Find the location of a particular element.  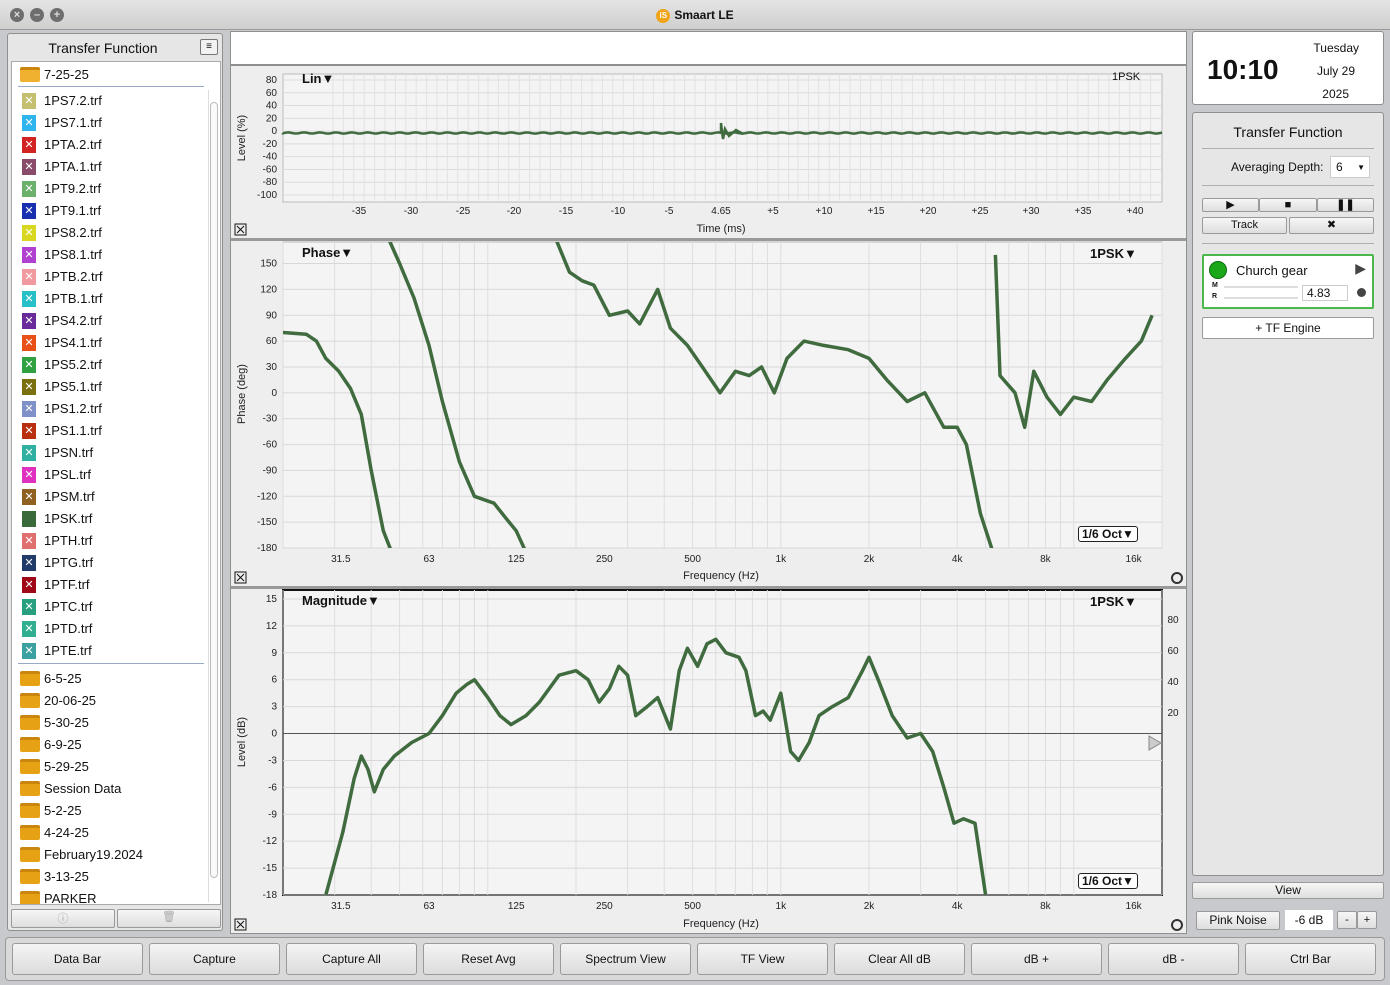

file-item: ✕ 1PTB.2.trf is located at coordinates (112, 277).